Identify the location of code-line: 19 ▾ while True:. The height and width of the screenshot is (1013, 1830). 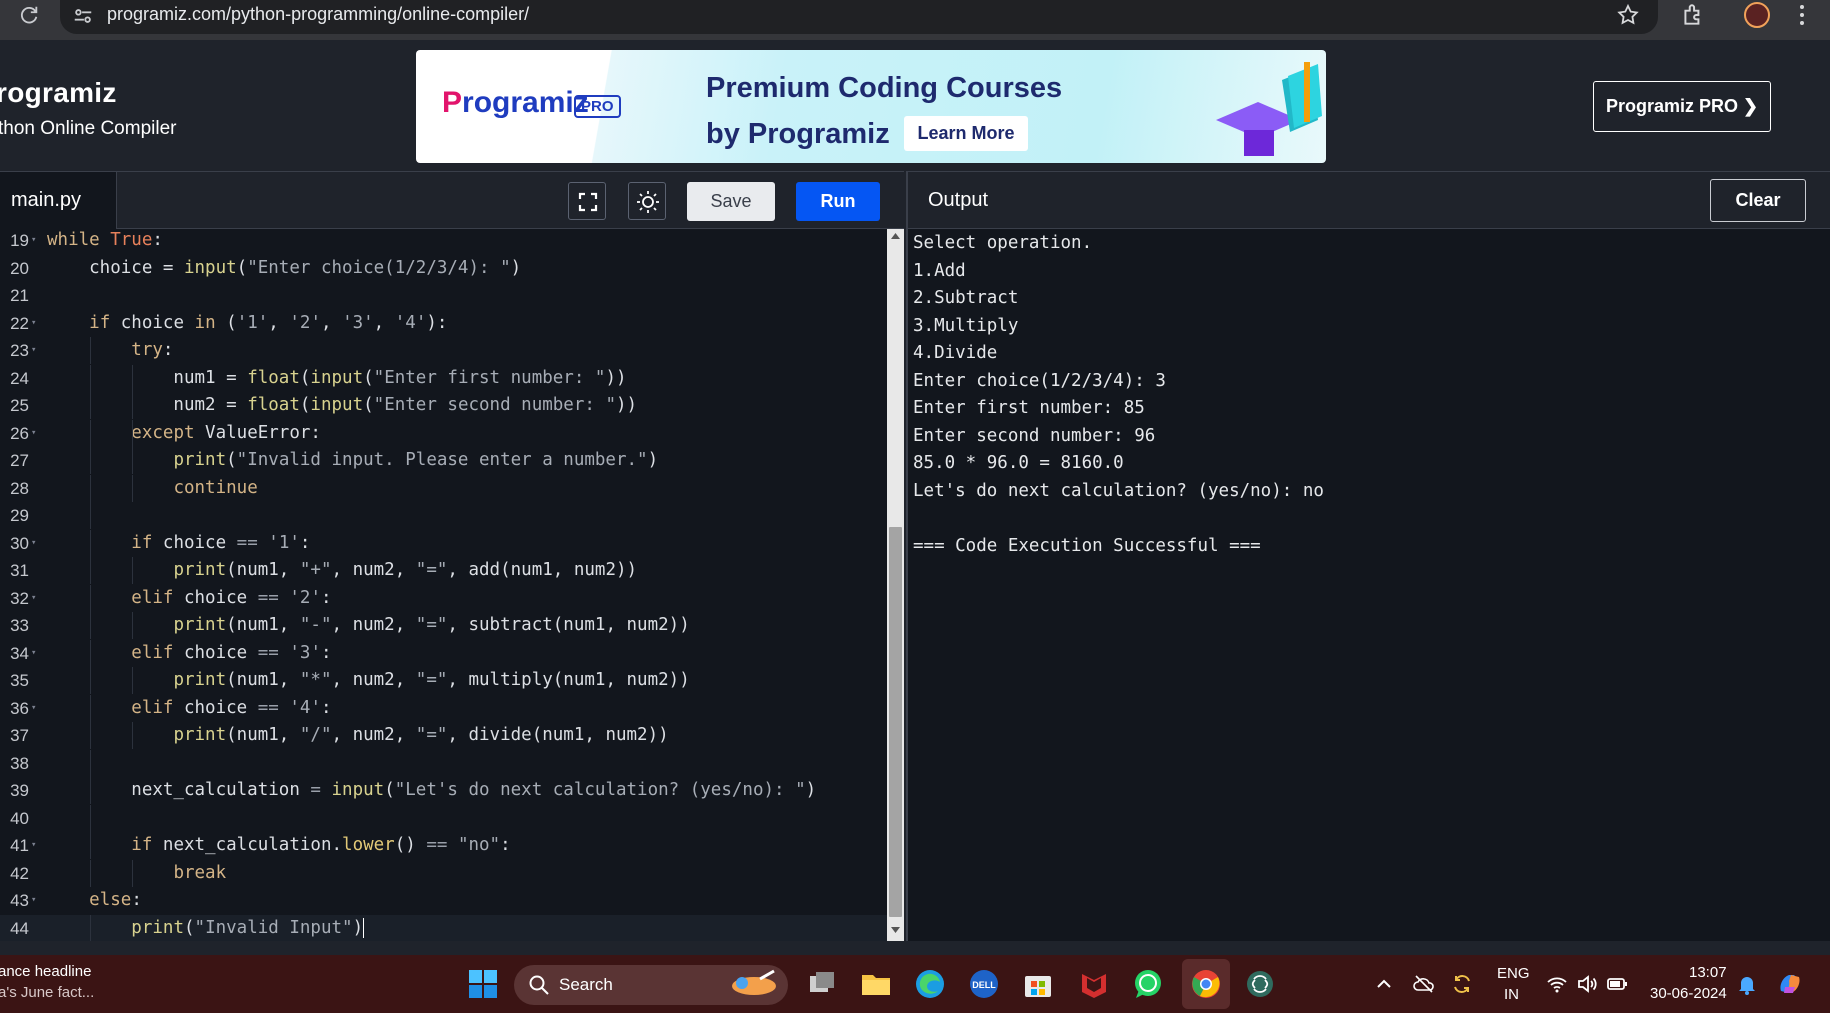
(443, 241).